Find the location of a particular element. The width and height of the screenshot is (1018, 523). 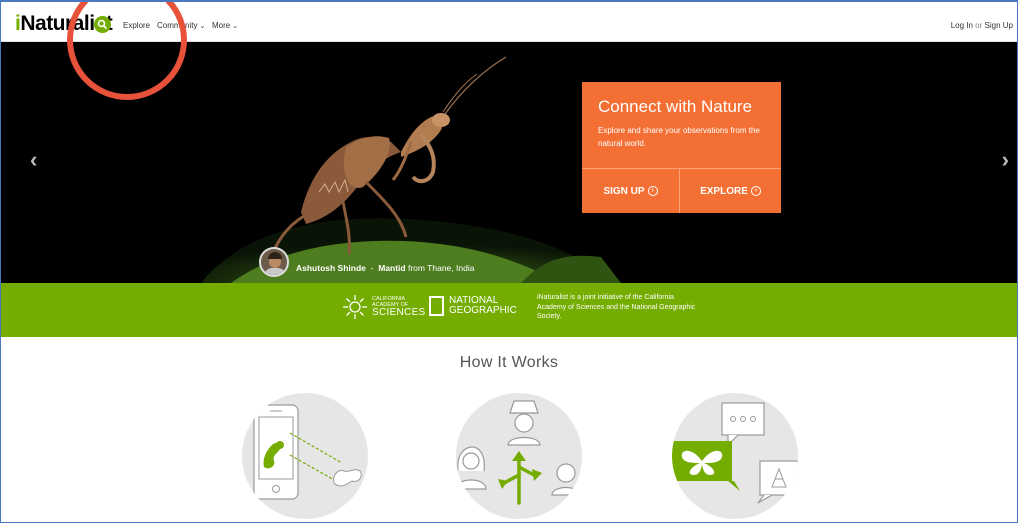

photographer-avatar is located at coordinates (274, 262).